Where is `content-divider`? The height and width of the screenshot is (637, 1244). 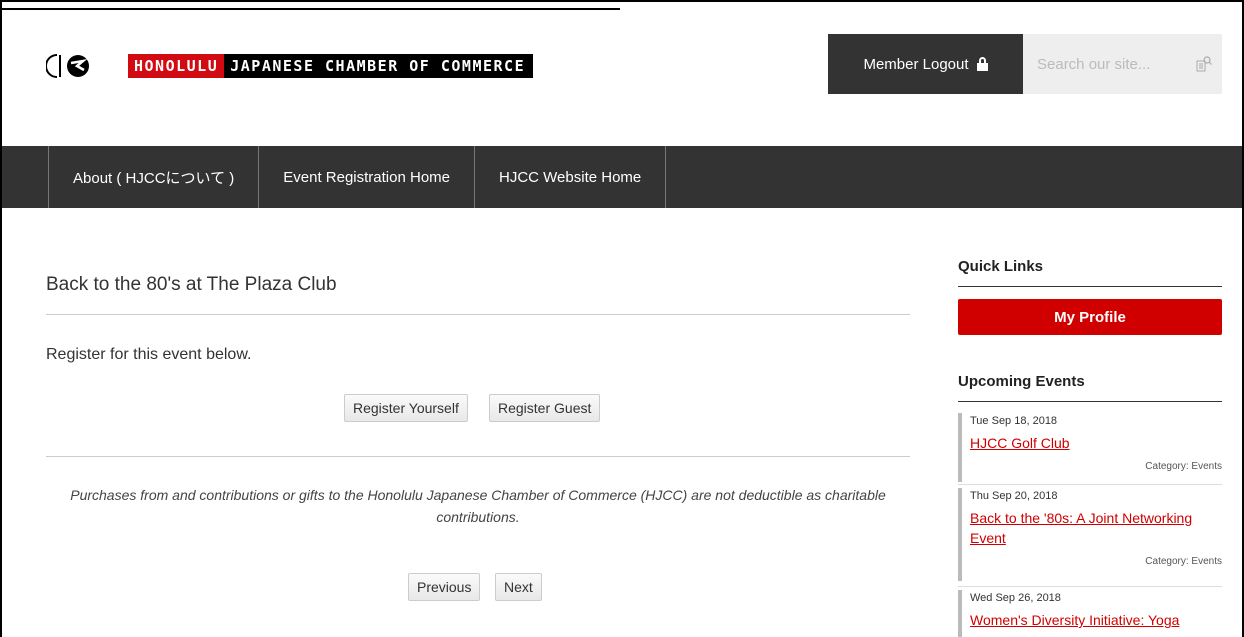 content-divider is located at coordinates (478, 456).